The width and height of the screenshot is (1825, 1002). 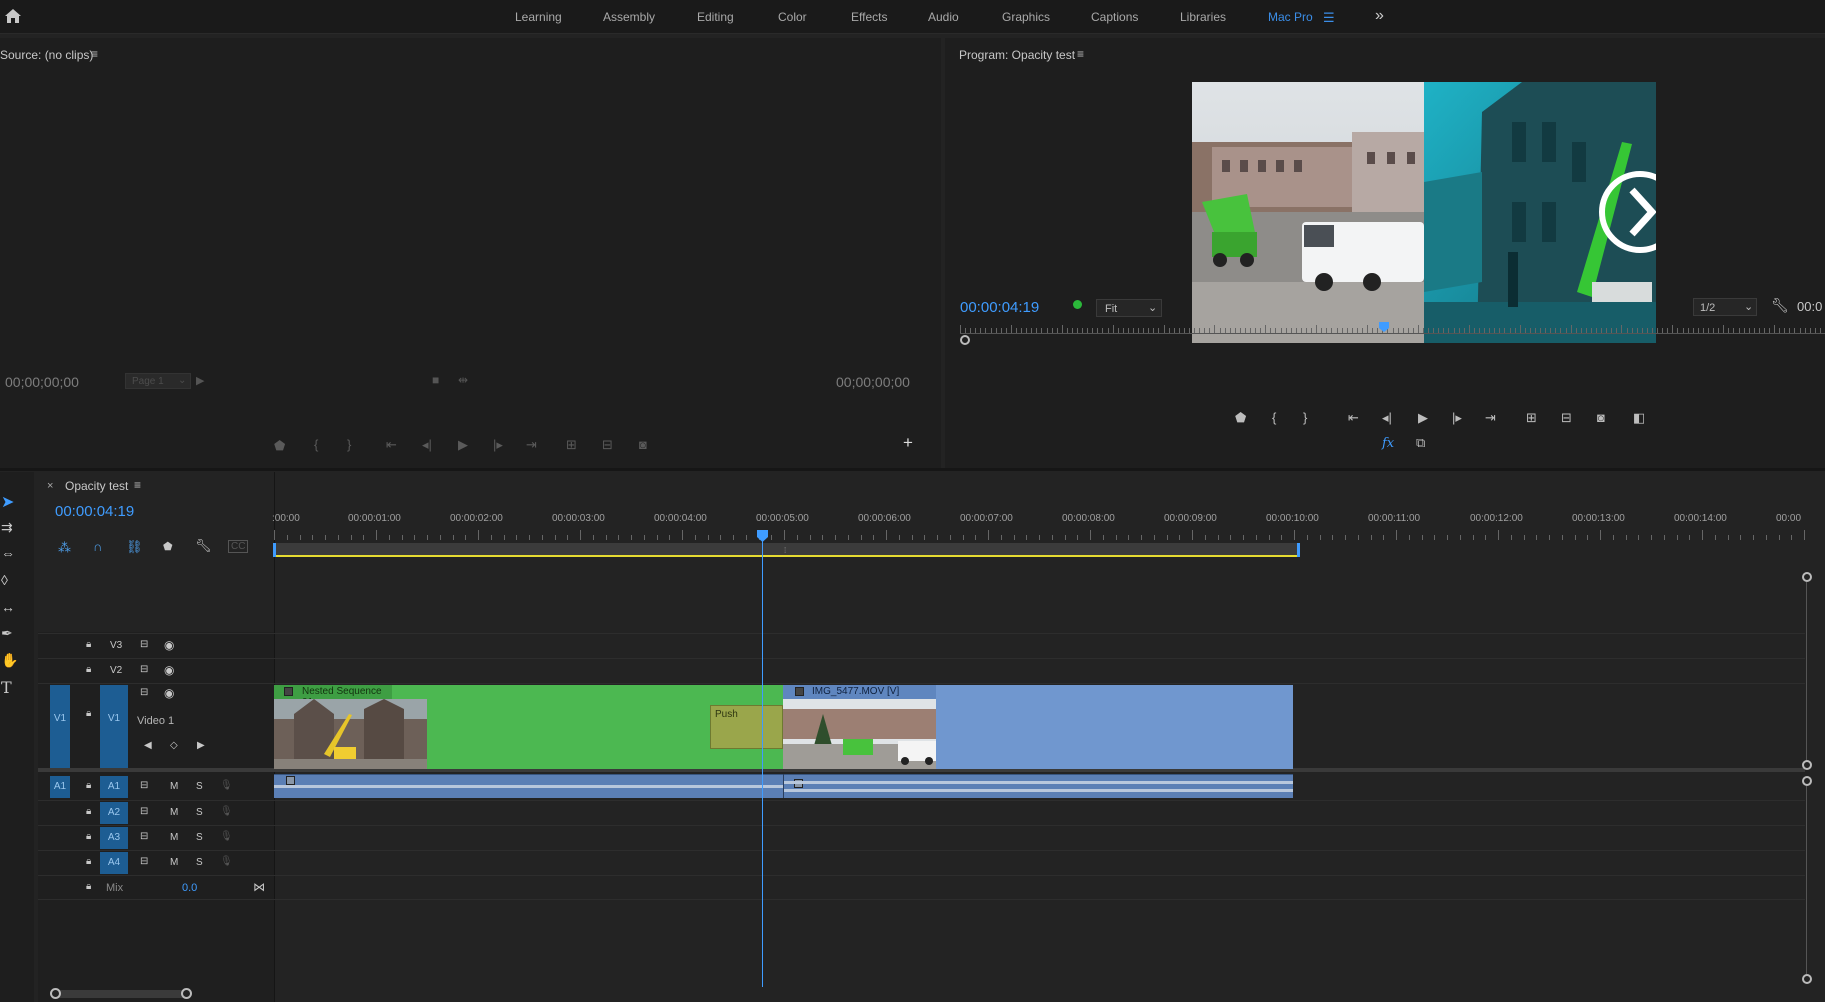 What do you see at coordinates (629, 17) in the screenshot?
I see `tab-assembly: Assembly` at bounding box center [629, 17].